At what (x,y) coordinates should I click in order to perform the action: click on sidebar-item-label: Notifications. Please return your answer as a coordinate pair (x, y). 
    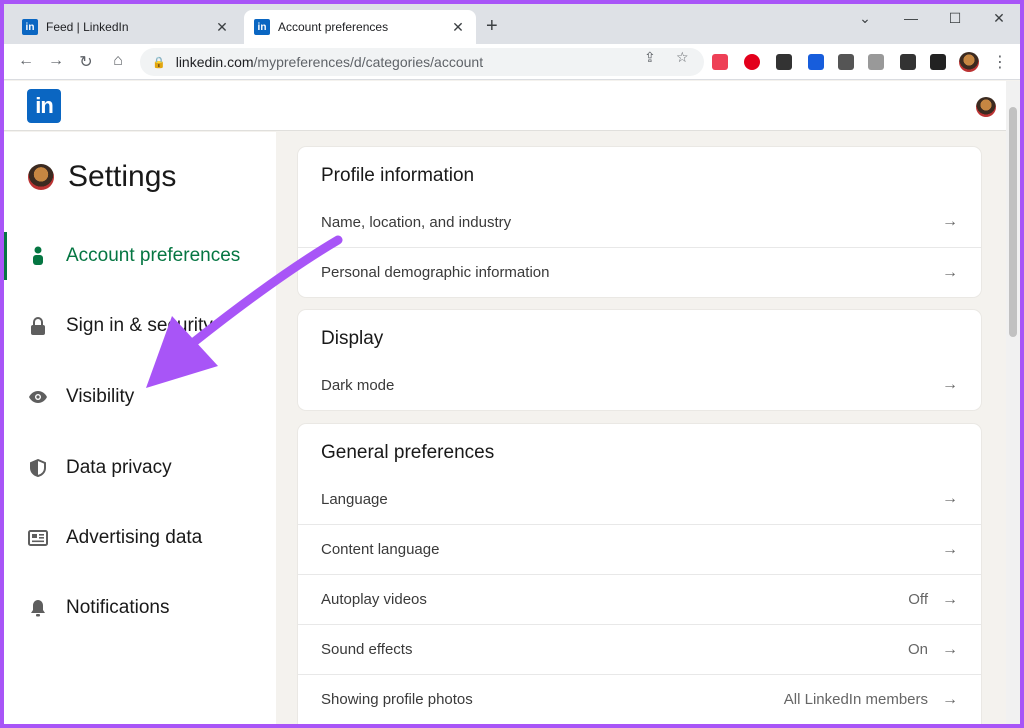
    Looking at the image, I should click on (118, 607).